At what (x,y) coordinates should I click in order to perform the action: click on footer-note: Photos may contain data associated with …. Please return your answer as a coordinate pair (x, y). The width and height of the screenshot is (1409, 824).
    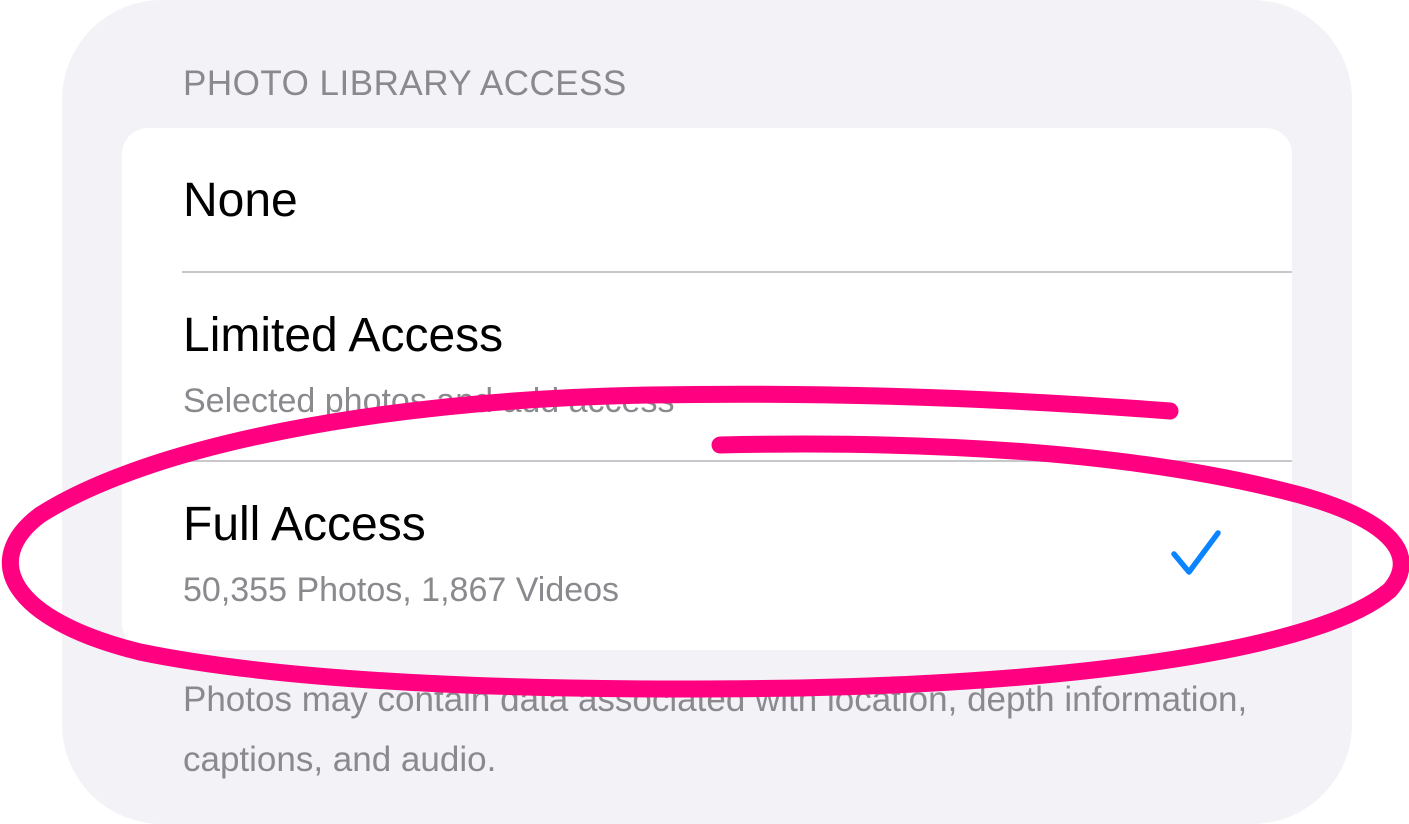
    Looking at the image, I should click on (715, 729).